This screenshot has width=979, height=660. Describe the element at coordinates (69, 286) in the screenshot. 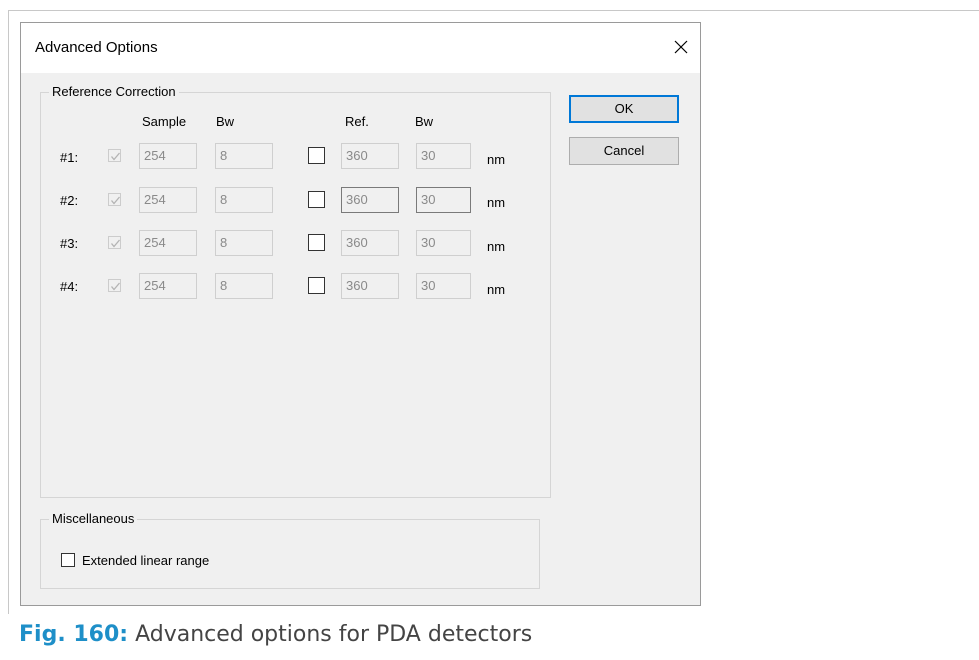

I see `row-label: #4:` at that location.